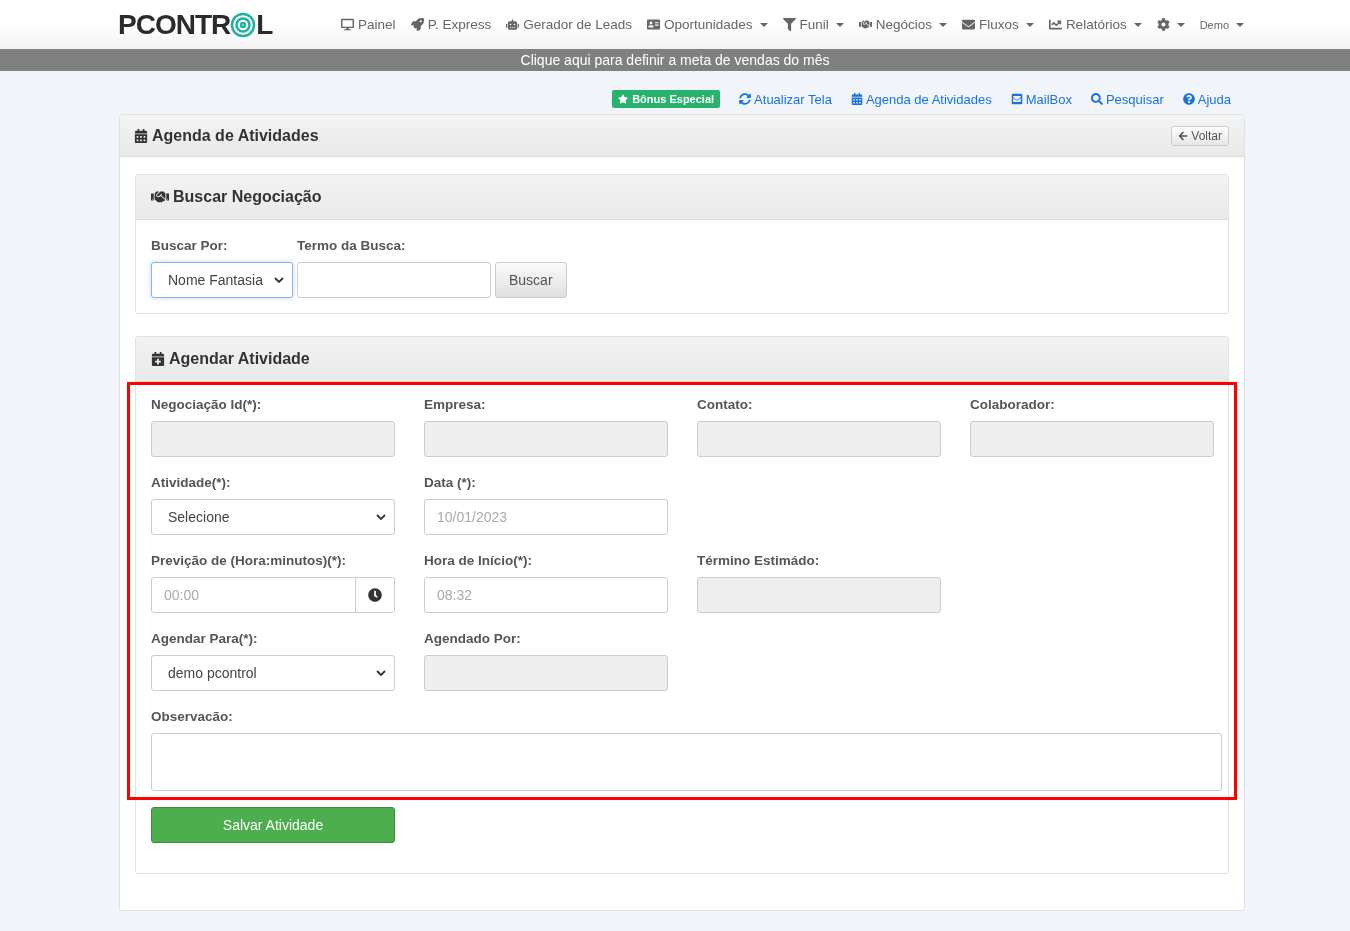 This screenshot has width=1350, height=931. What do you see at coordinates (1013, 404) in the screenshot?
I see `field-label: Colaborador:` at bounding box center [1013, 404].